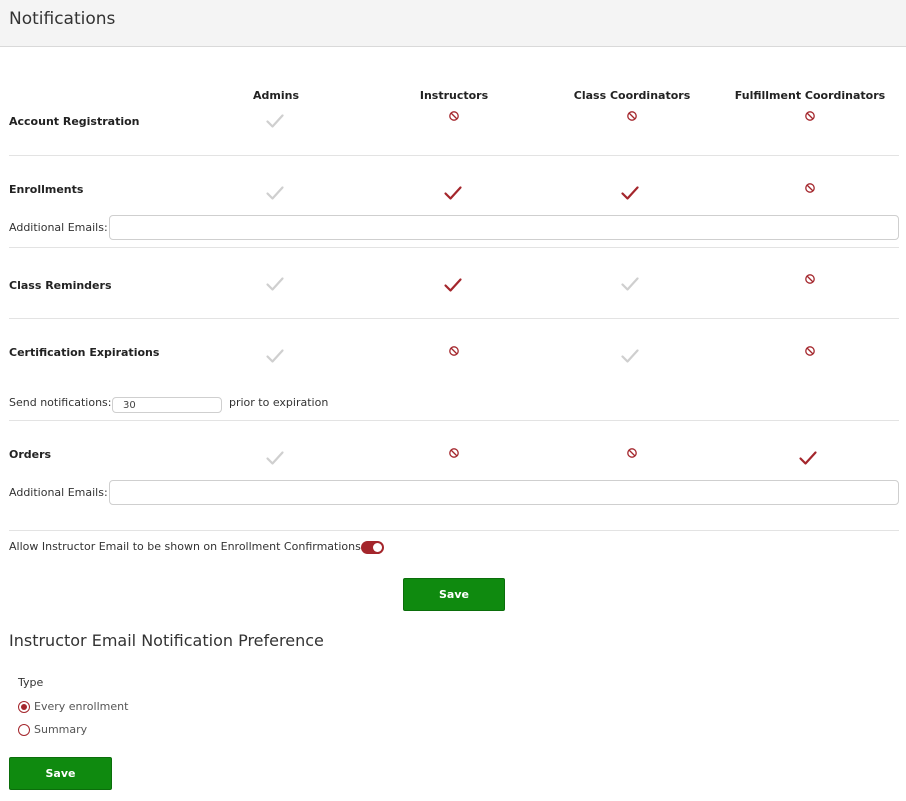  I want to click on column-header-fulfillment-coordinators: Fulfillment Coordinators, so click(810, 95).